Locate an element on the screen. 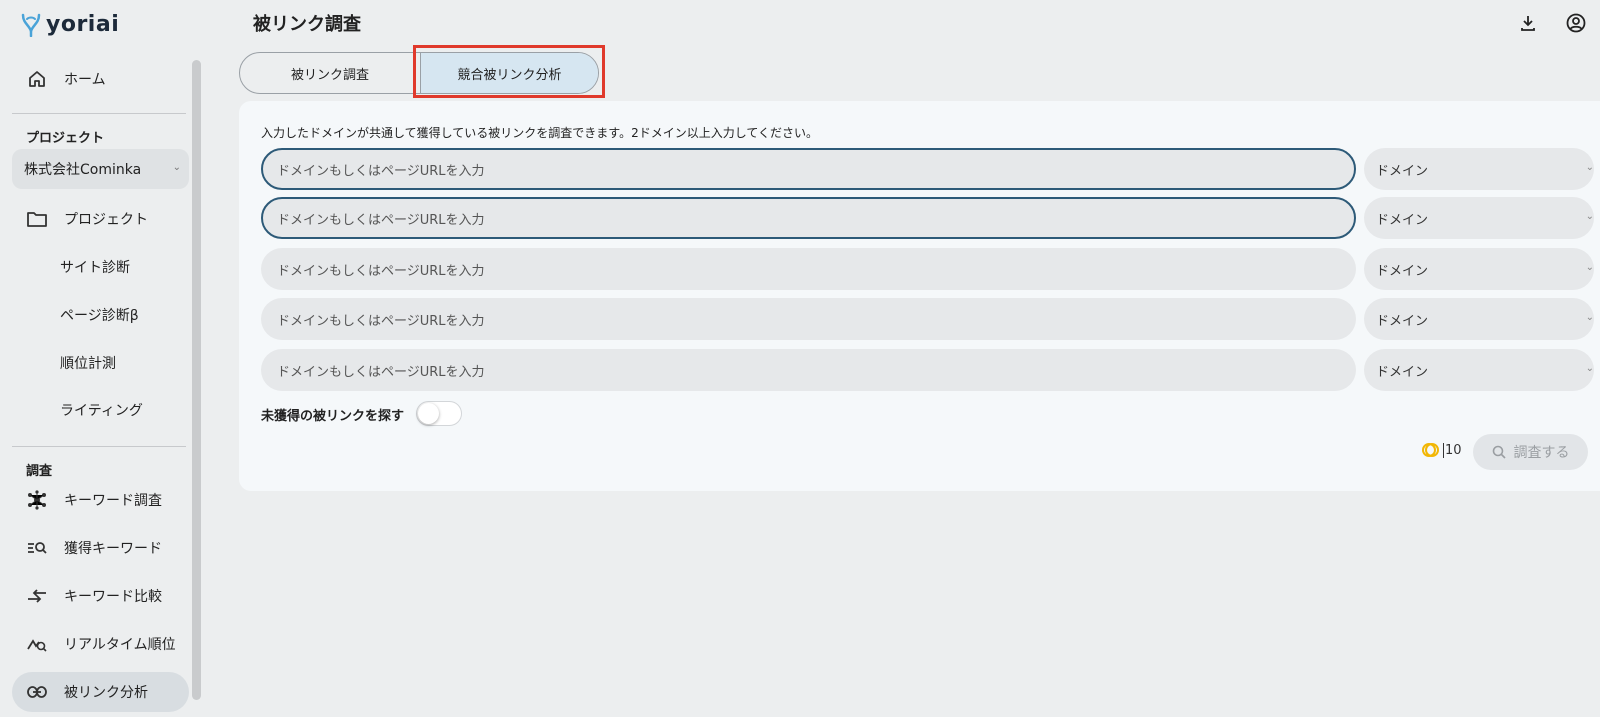 Image resolution: width=1600 pixels, height=717 pixels. type-select-5: ドメイン ⌄ is located at coordinates (1479, 370).